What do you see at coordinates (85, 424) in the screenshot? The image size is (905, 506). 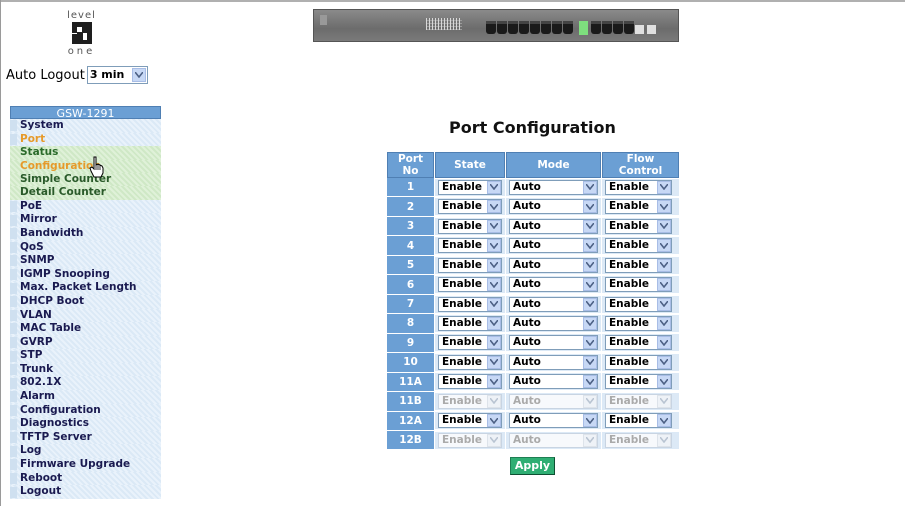 I see `sidebar-item-diagnostics: Diagnostics` at bounding box center [85, 424].